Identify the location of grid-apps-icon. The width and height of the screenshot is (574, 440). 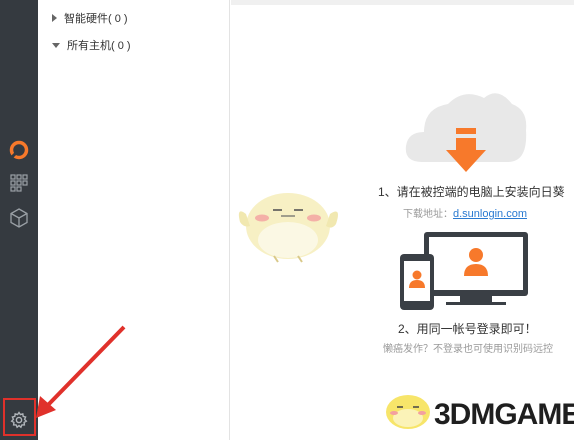
(19, 183).